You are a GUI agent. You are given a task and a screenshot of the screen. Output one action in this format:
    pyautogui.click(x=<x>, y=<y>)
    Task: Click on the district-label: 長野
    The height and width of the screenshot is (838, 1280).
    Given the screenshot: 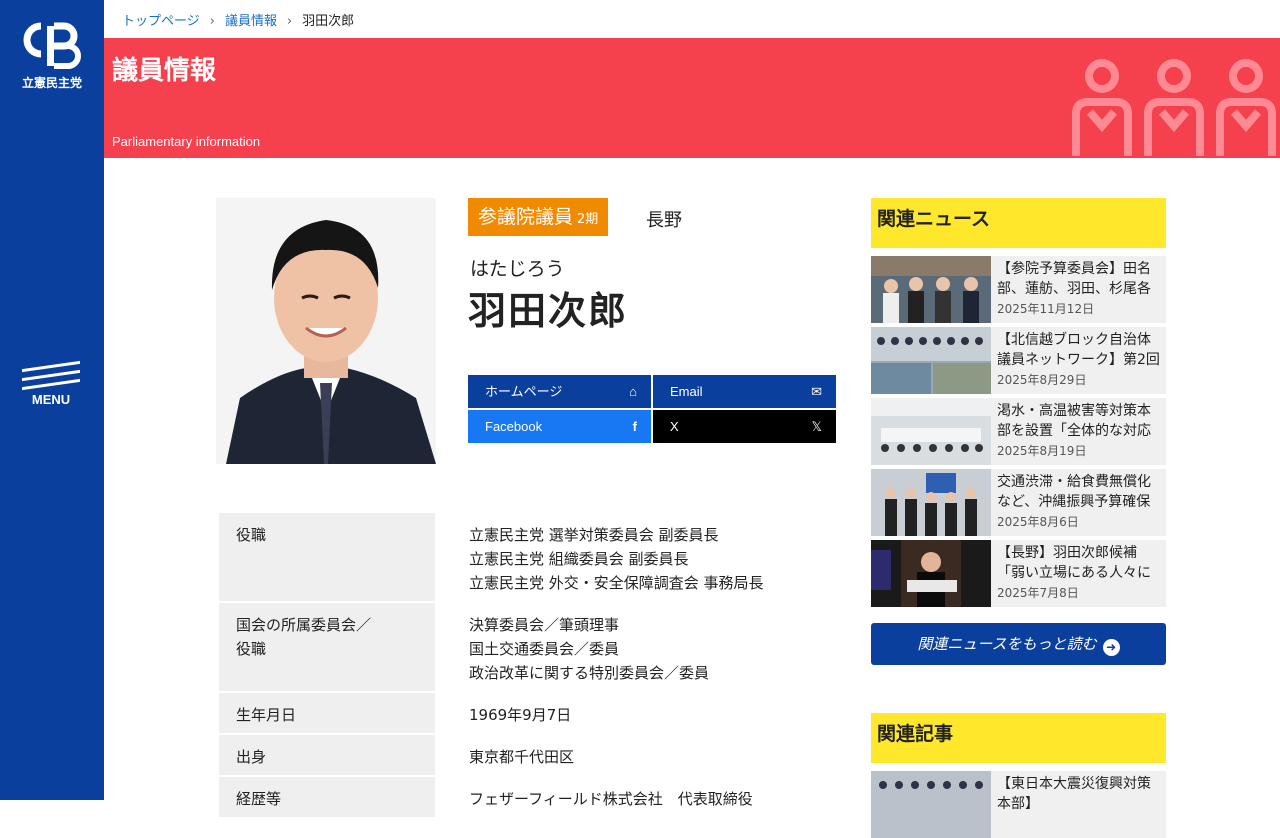 What is the action you would take?
    pyautogui.click(x=664, y=220)
    